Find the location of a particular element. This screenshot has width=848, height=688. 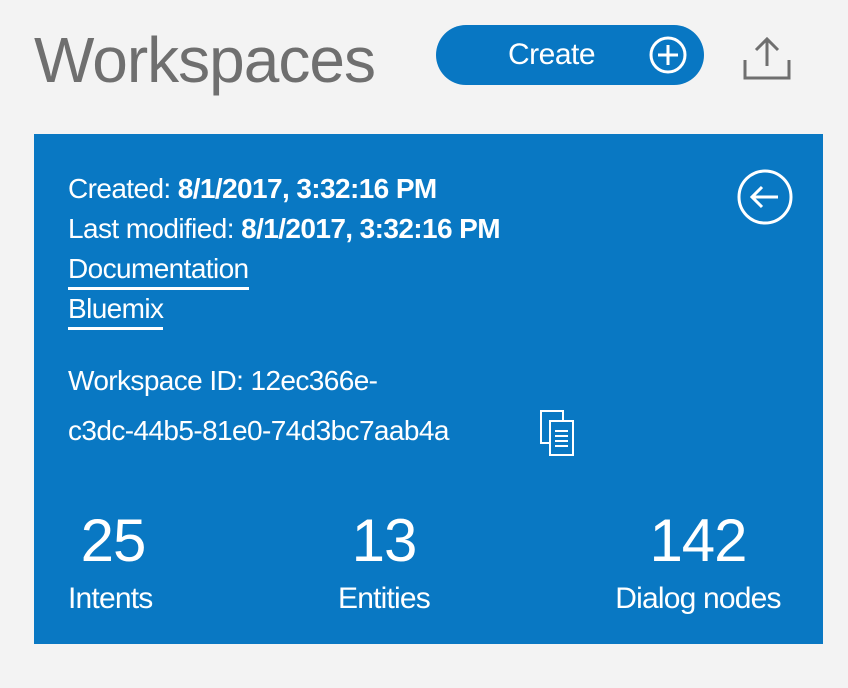

last-modified-line: Last modified: 8/1/2017, 3:32:16 PM is located at coordinates (284, 229).